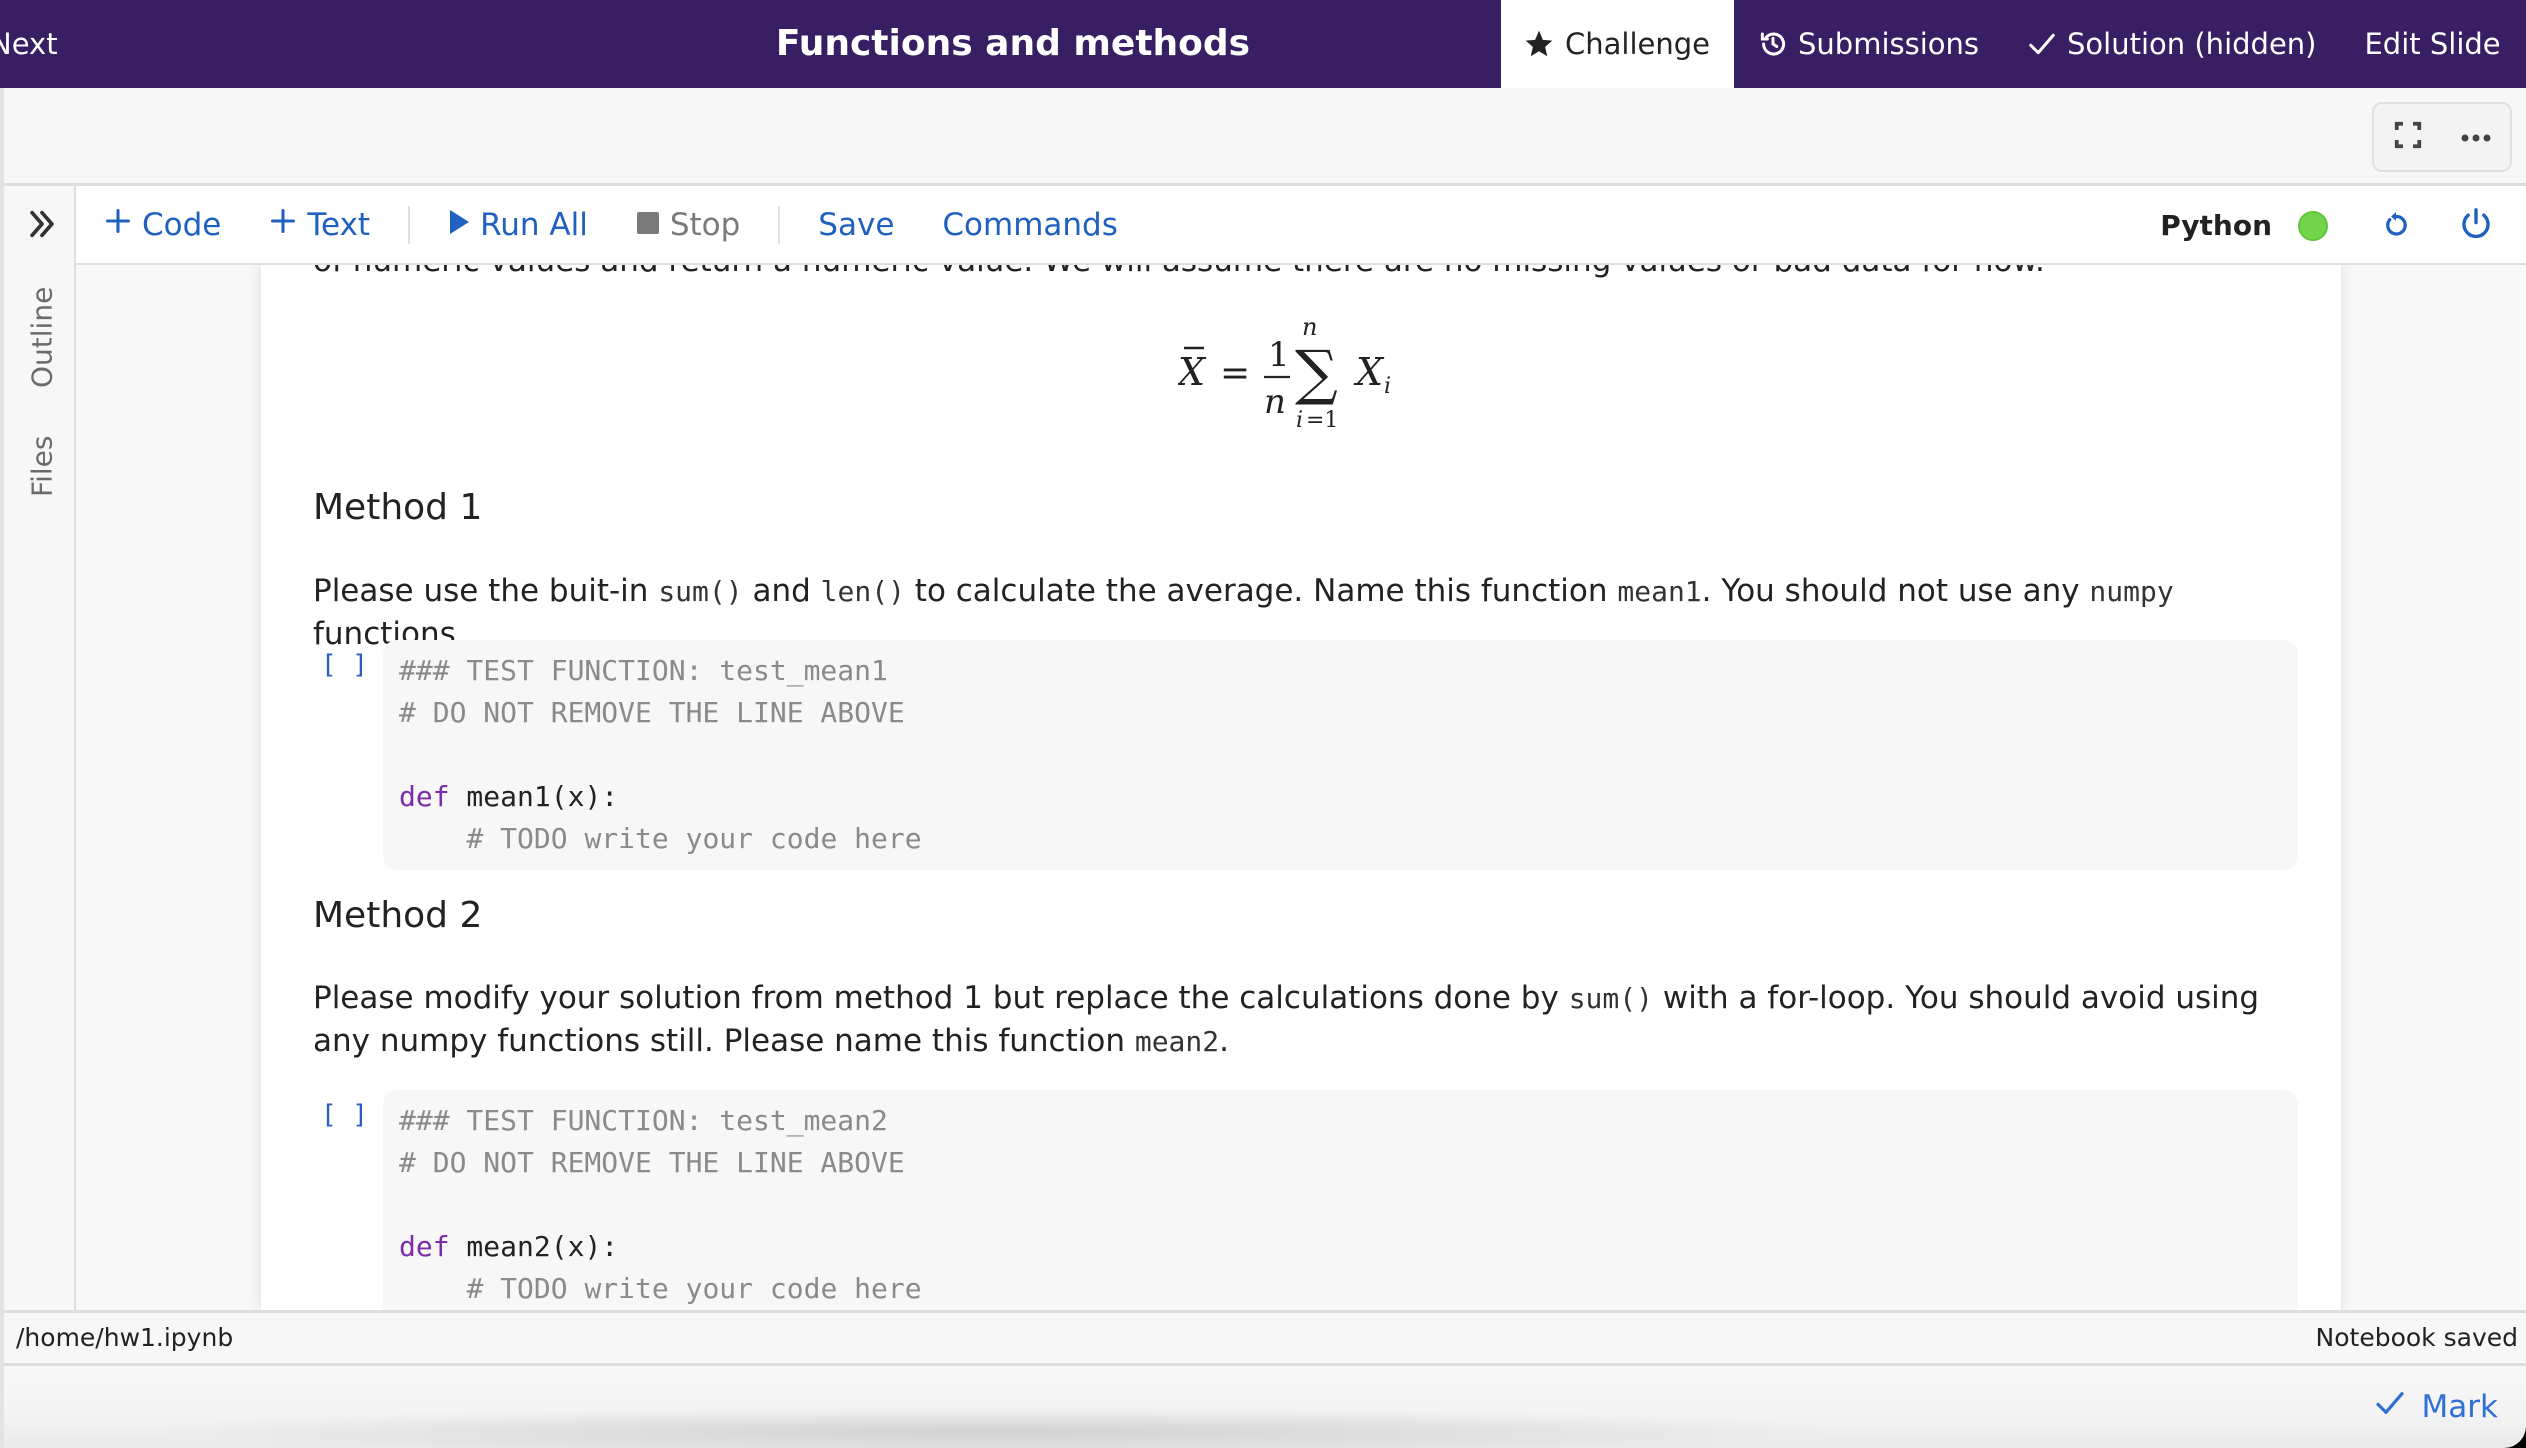 This screenshot has width=2526, height=1448. I want to click on code-comment: ### TEST FUNCTION: test_mean1, so click(643, 670).